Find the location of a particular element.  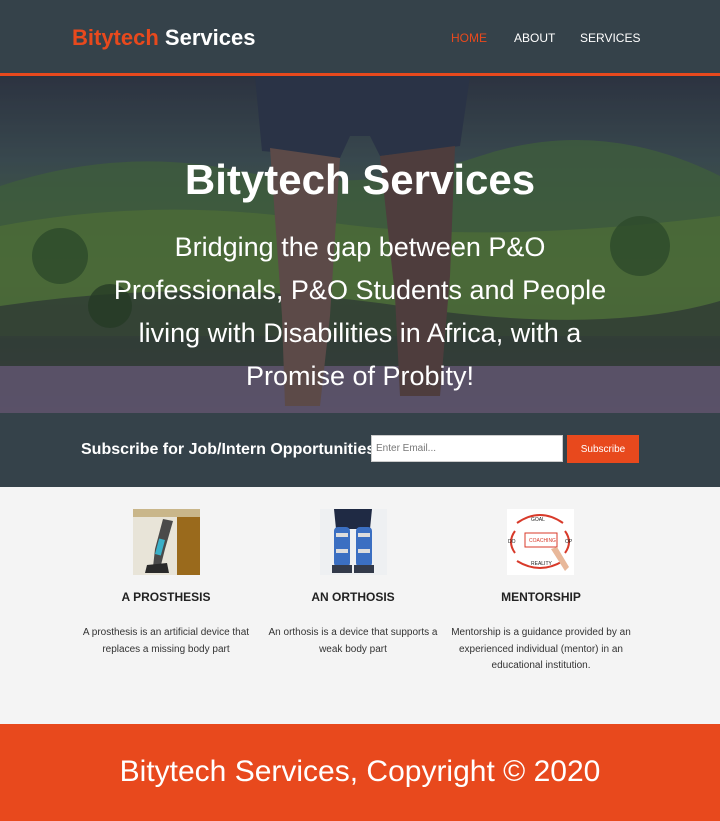

nav-home-link: HOME is located at coordinates (469, 38).